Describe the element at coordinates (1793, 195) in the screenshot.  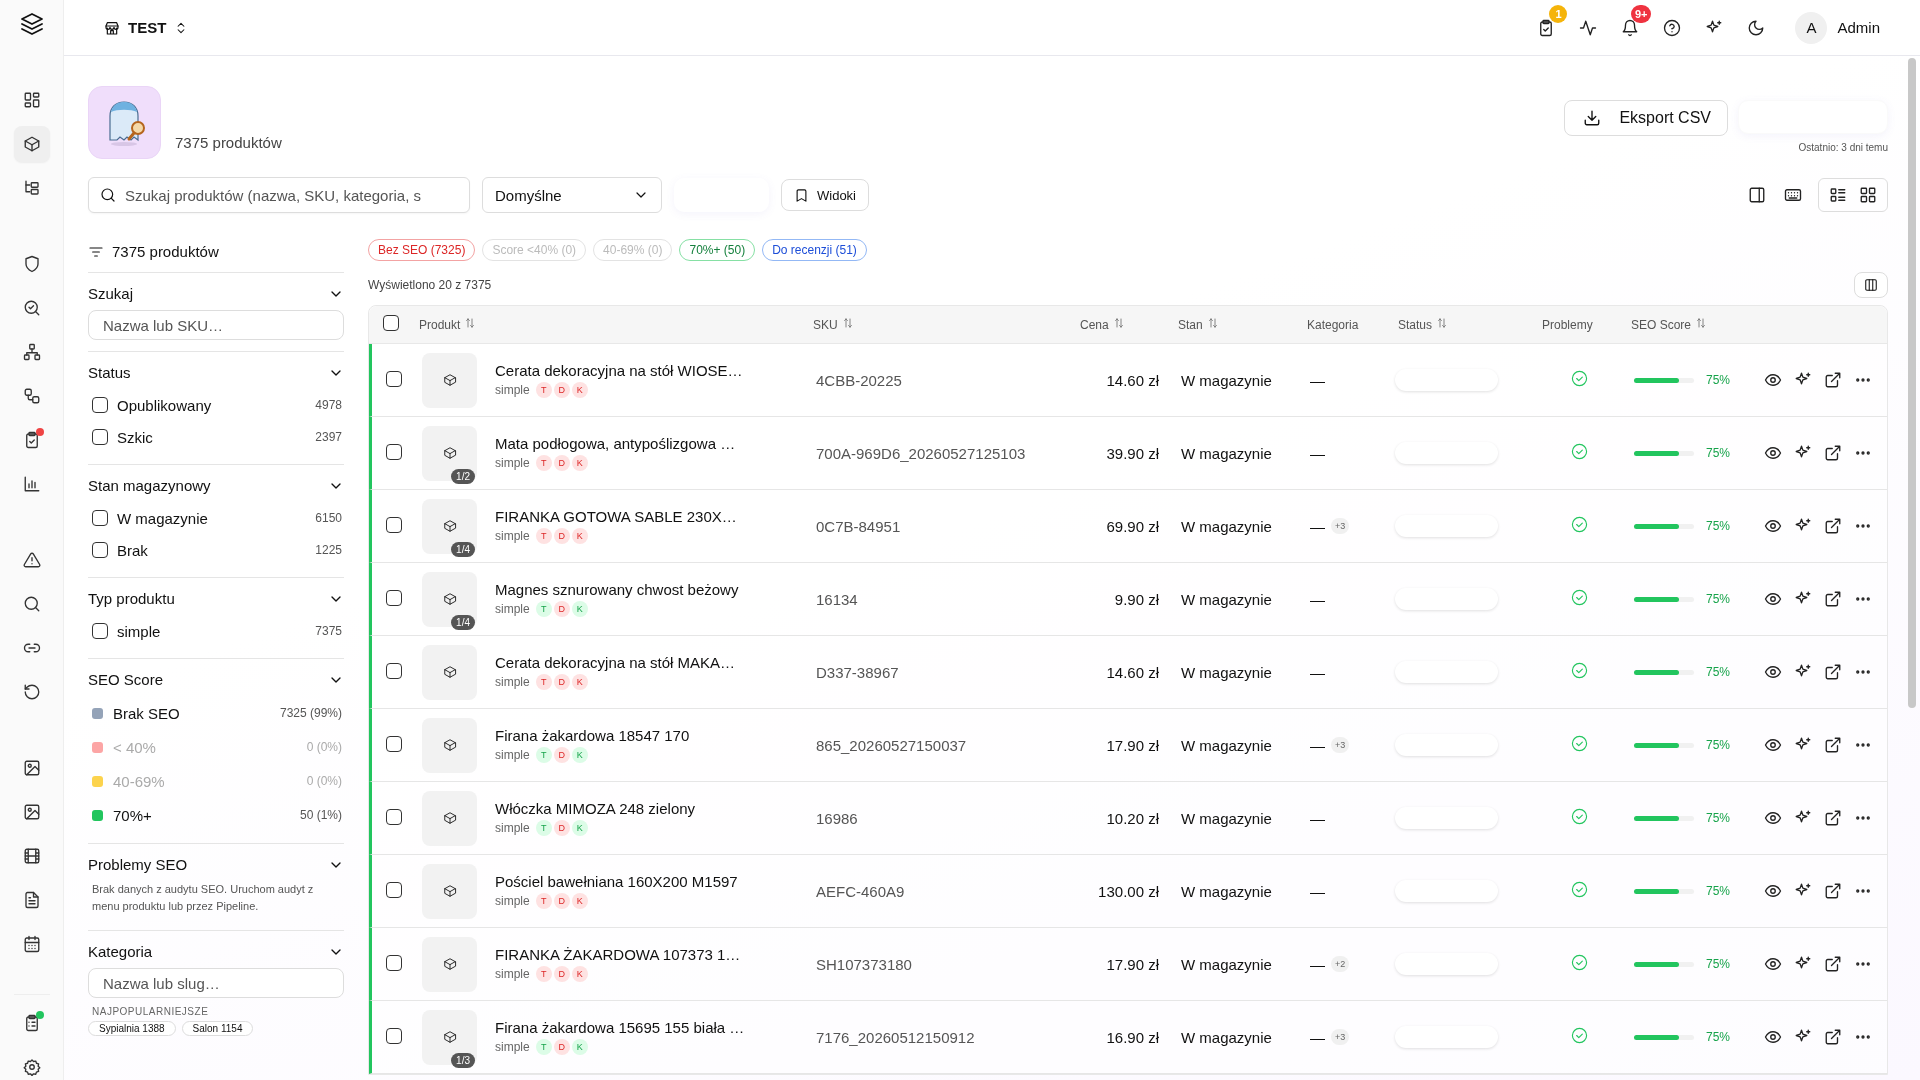
I see `keyboard-icon` at that location.